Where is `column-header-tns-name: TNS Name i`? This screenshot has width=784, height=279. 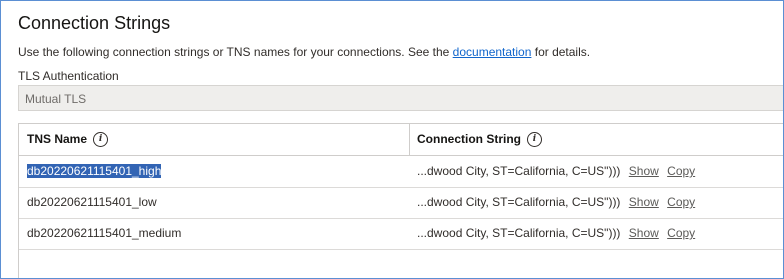
column-header-tns-name: TNS Name i is located at coordinates (68, 139).